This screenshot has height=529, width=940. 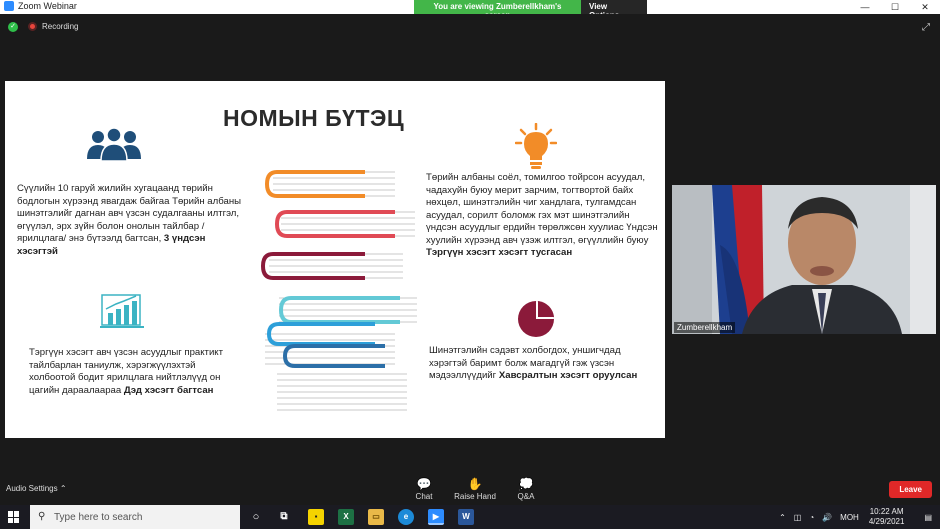 I want to click on raise-hand-label: Raise Hand, so click(x=475, y=496).